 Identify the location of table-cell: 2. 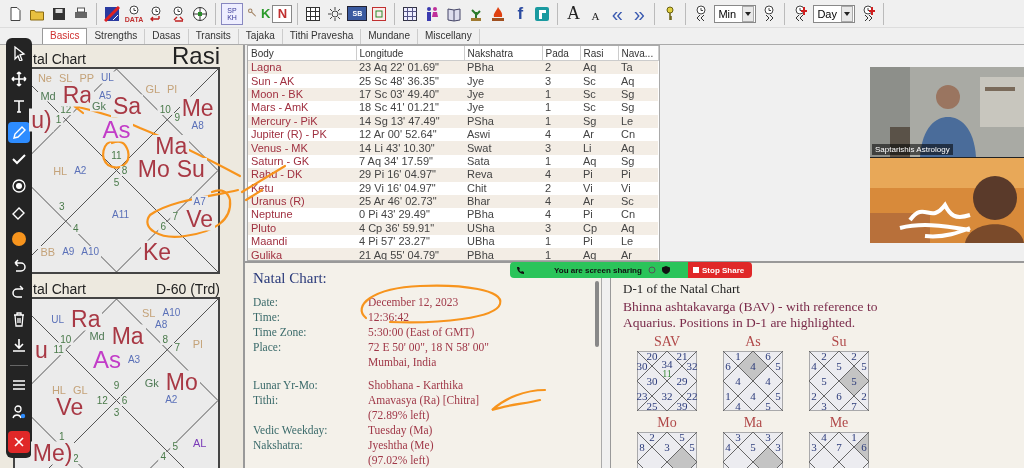
(561, 188).